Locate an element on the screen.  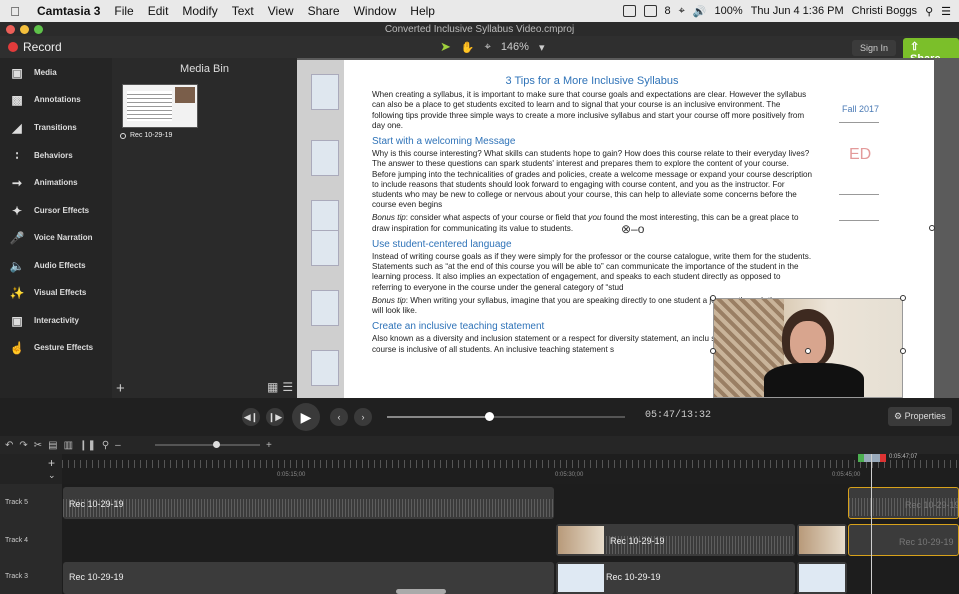
user-name: Christi Boggs is located at coordinates (884, 11).